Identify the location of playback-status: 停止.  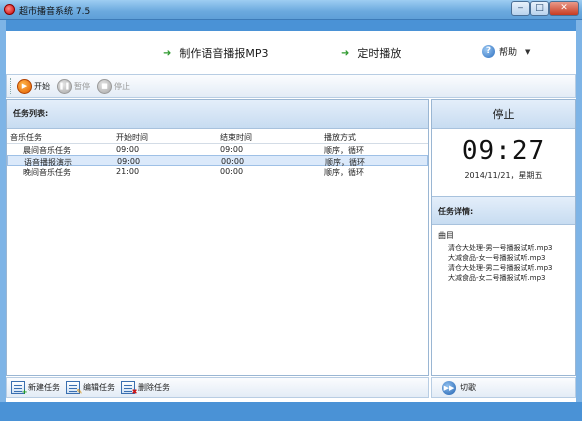
(503, 114).